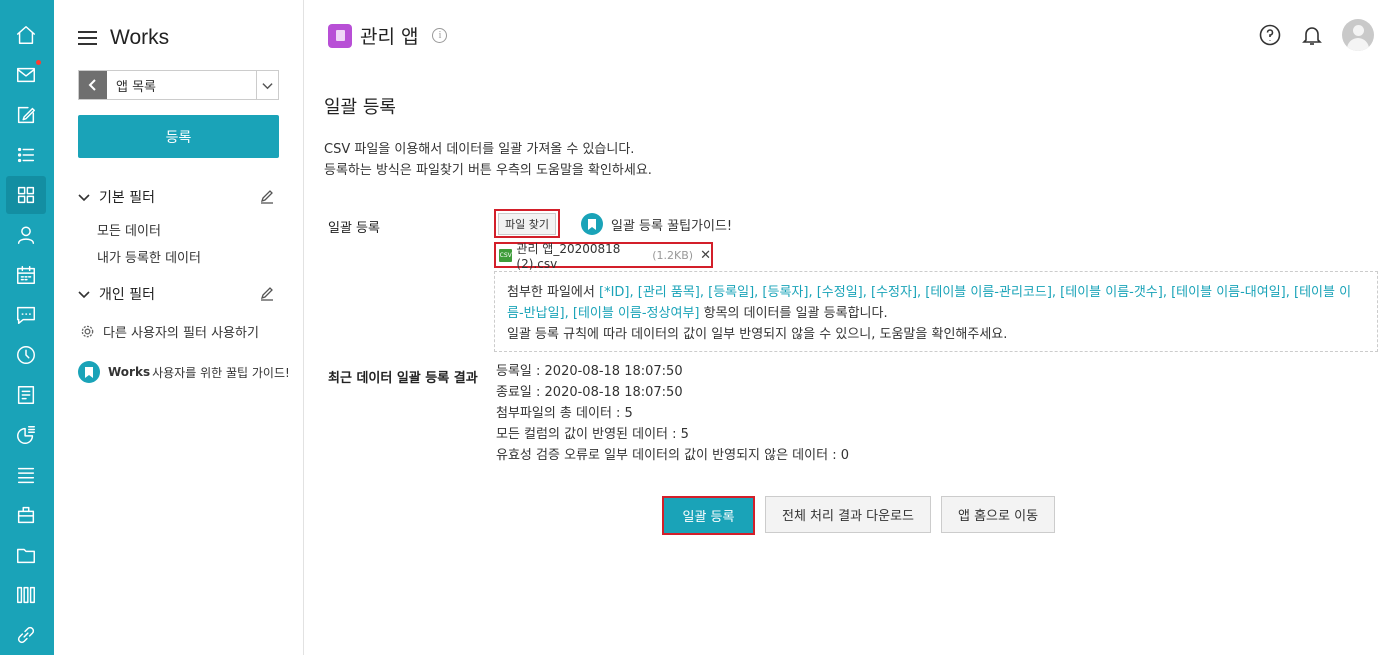  Describe the element at coordinates (440, 35) in the screenshot. I see `info-icon: i` at that location.